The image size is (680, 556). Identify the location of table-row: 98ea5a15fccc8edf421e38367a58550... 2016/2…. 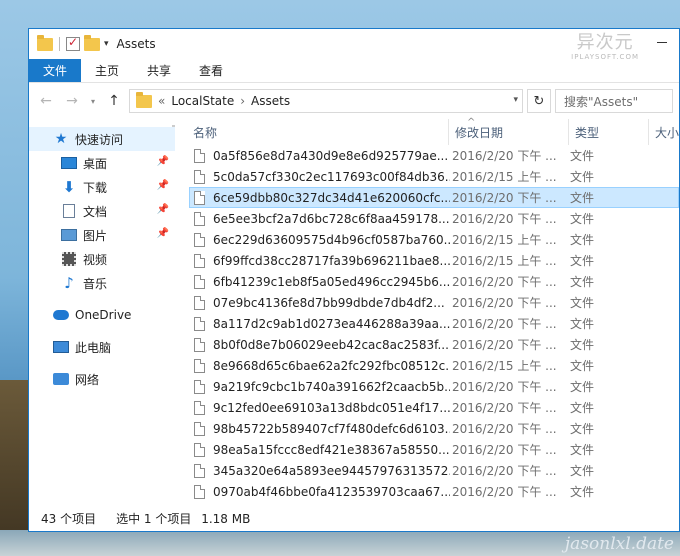
(434, 449).